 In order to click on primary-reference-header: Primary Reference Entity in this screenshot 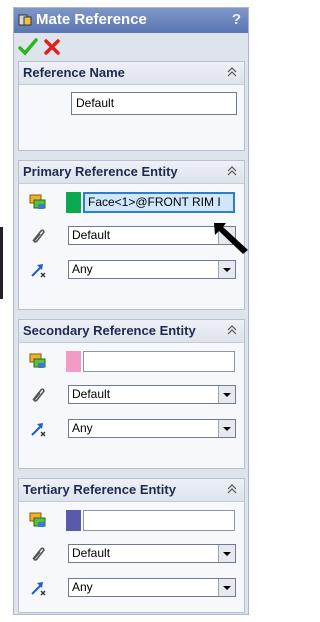, I will do `click(131, 172)`.